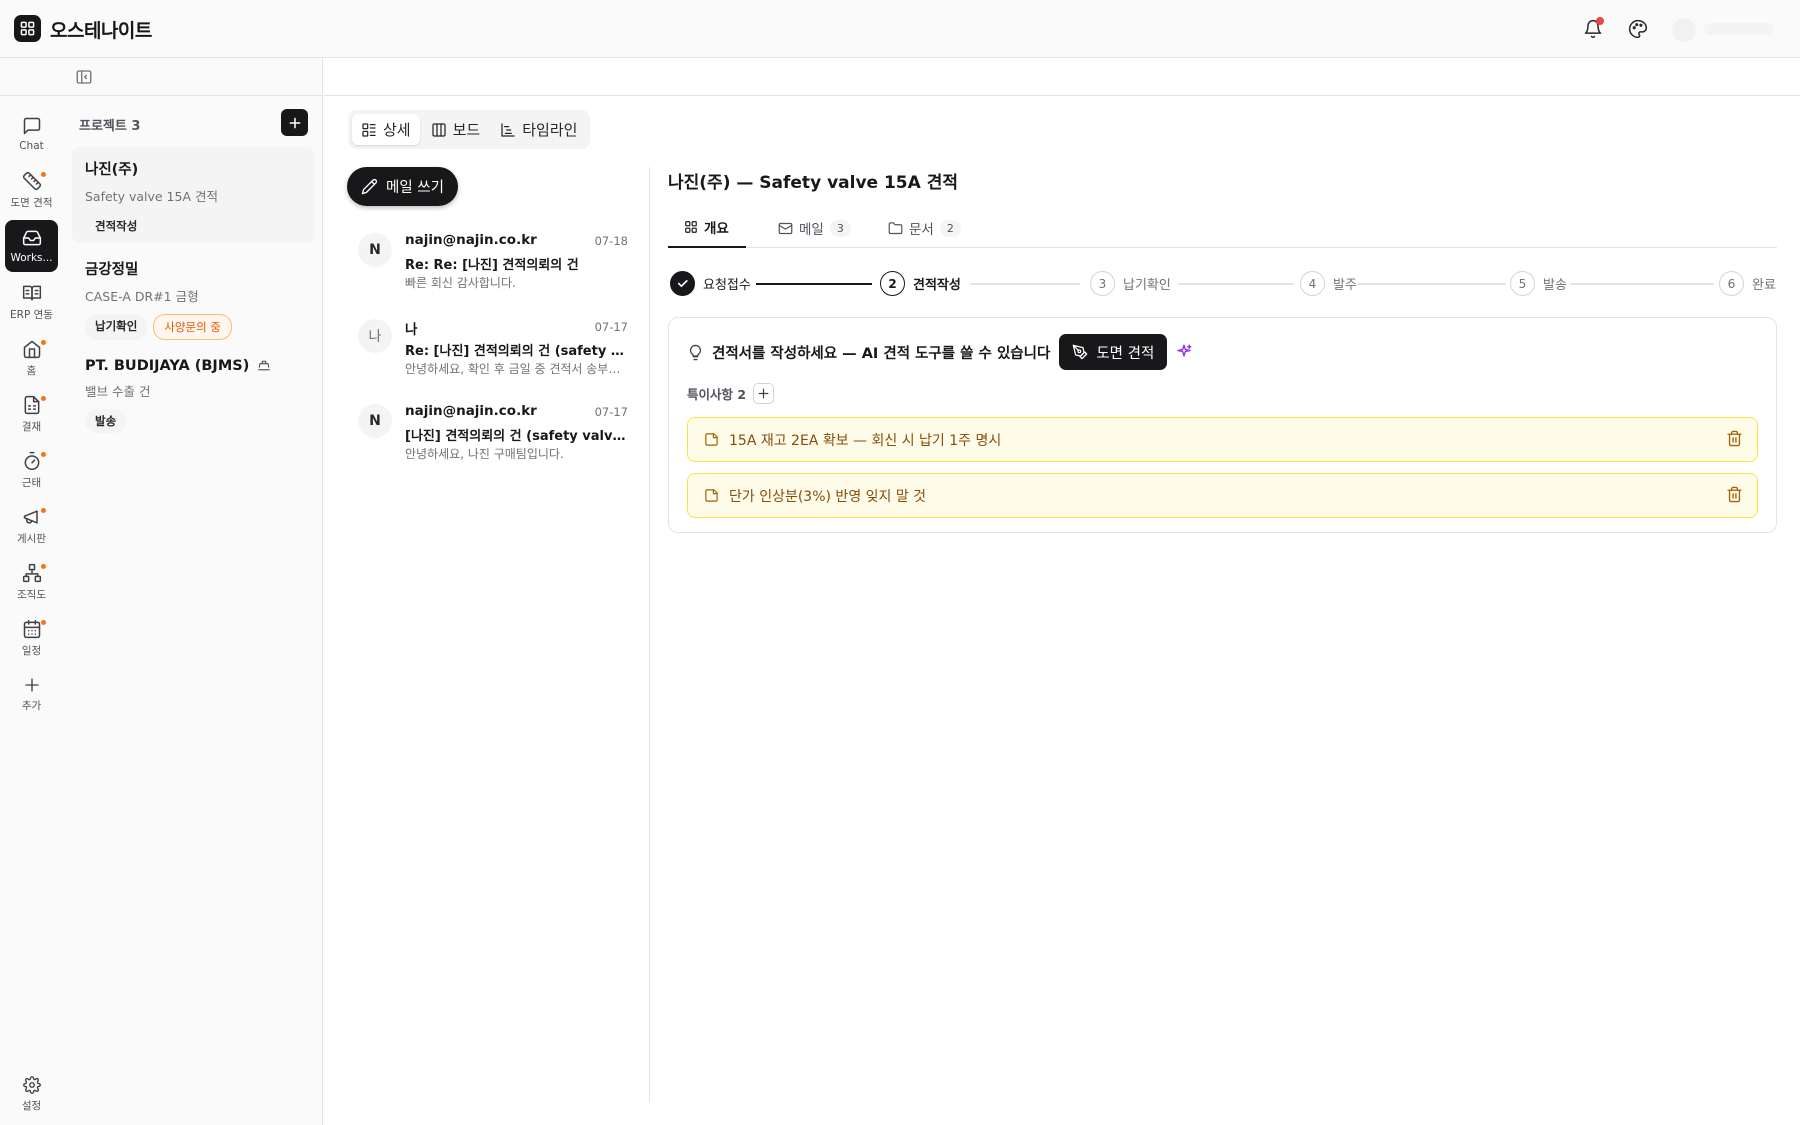  I want to click on rail-label: 도면 견적, so click(31, 202).